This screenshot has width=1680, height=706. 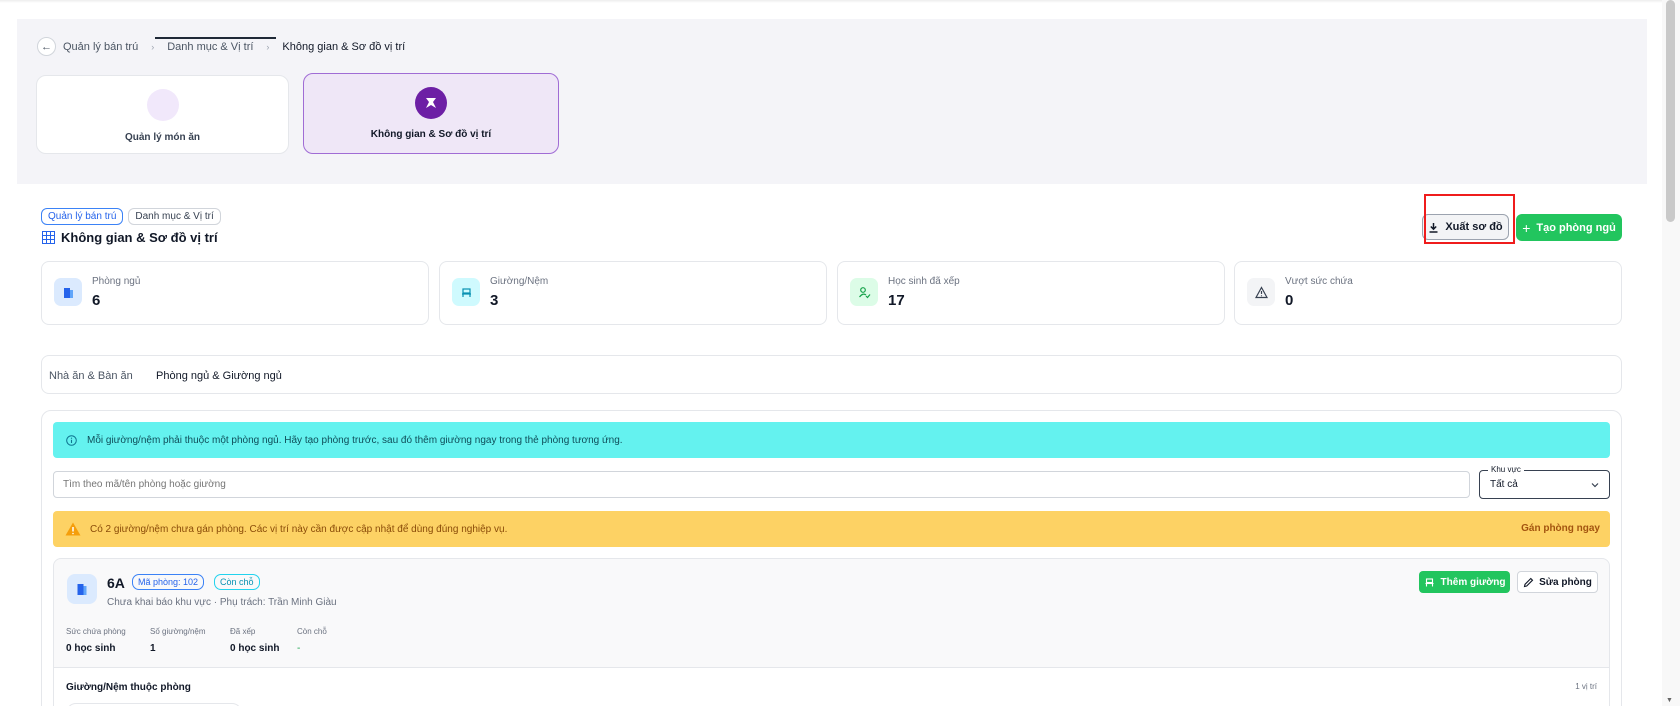 I want to click on chip-boarding: Quản lý bán trú, so click(x=82, y=216).